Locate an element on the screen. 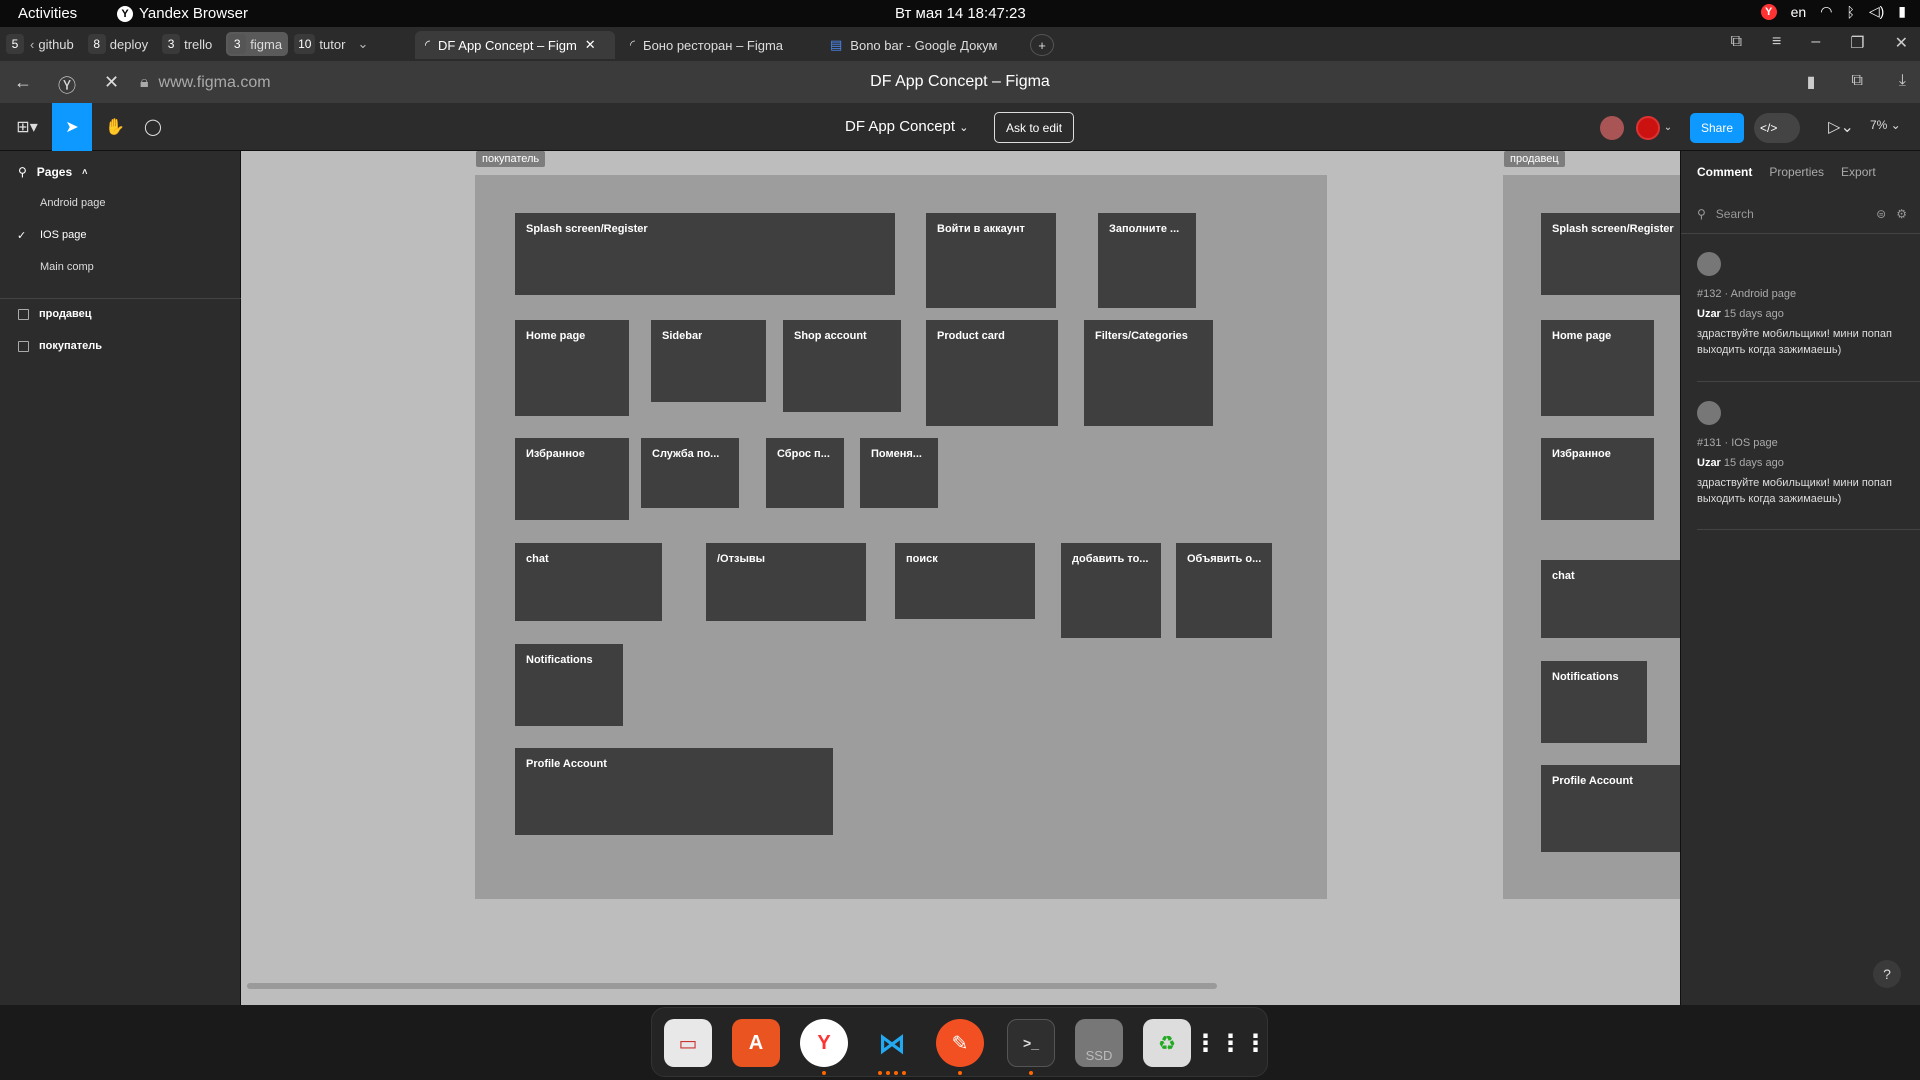 This screenshot has height=1080, width=1920. tab-df-app-concept: ◜ DF App Concept – Figm ✕ is located at coordinates (515, 45).